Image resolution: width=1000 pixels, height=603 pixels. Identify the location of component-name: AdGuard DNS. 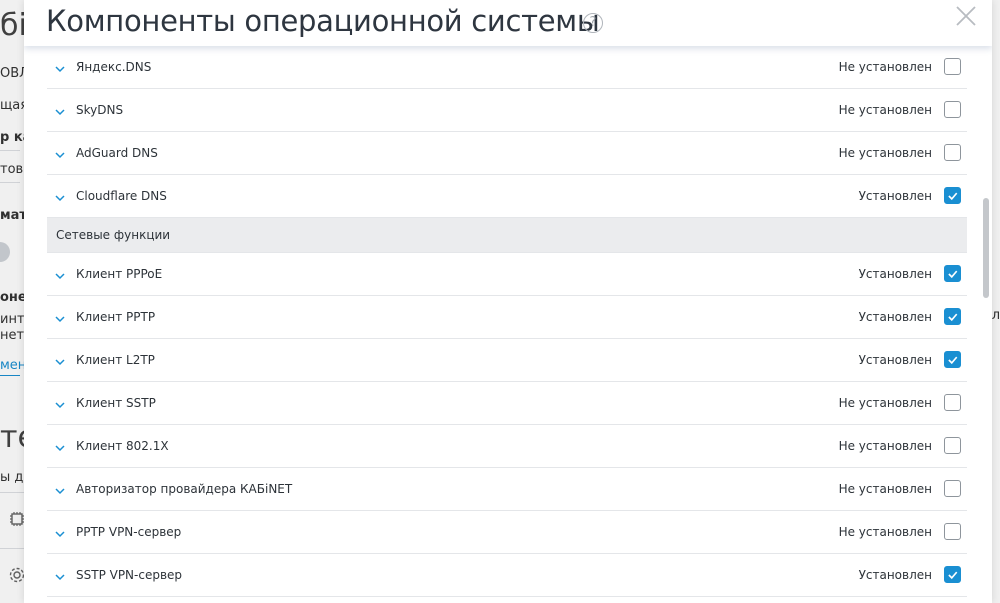
(117, 153).